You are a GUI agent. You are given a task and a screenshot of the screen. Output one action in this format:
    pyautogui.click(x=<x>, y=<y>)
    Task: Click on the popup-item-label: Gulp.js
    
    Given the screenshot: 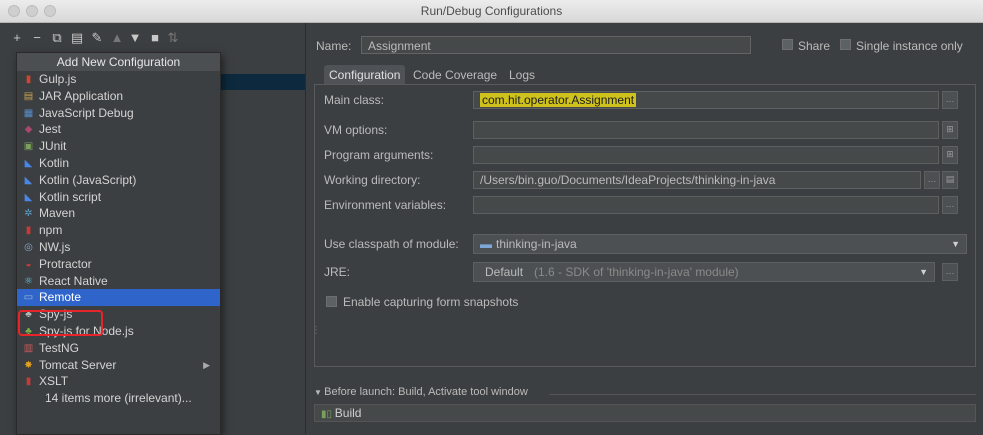 What is the action you would take?
    pyautogui.click(x=58, y=79)
    